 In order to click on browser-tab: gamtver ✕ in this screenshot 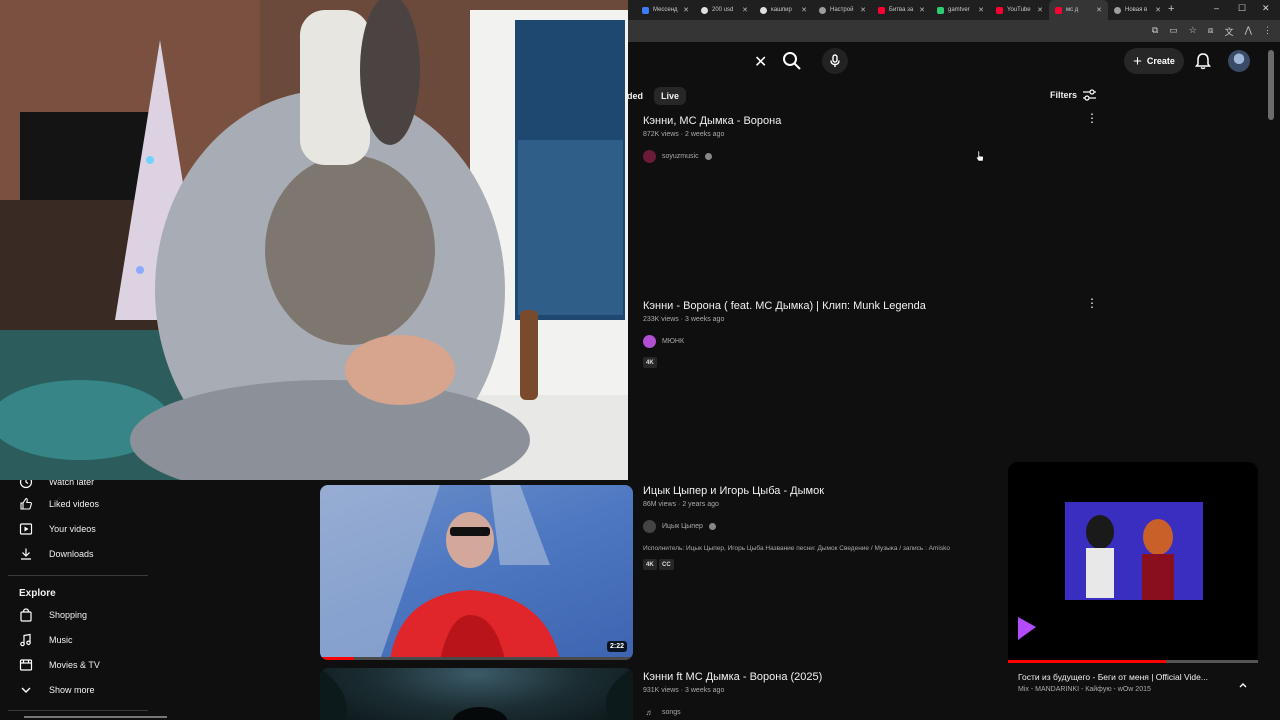, I will do `click(960, 10)`.